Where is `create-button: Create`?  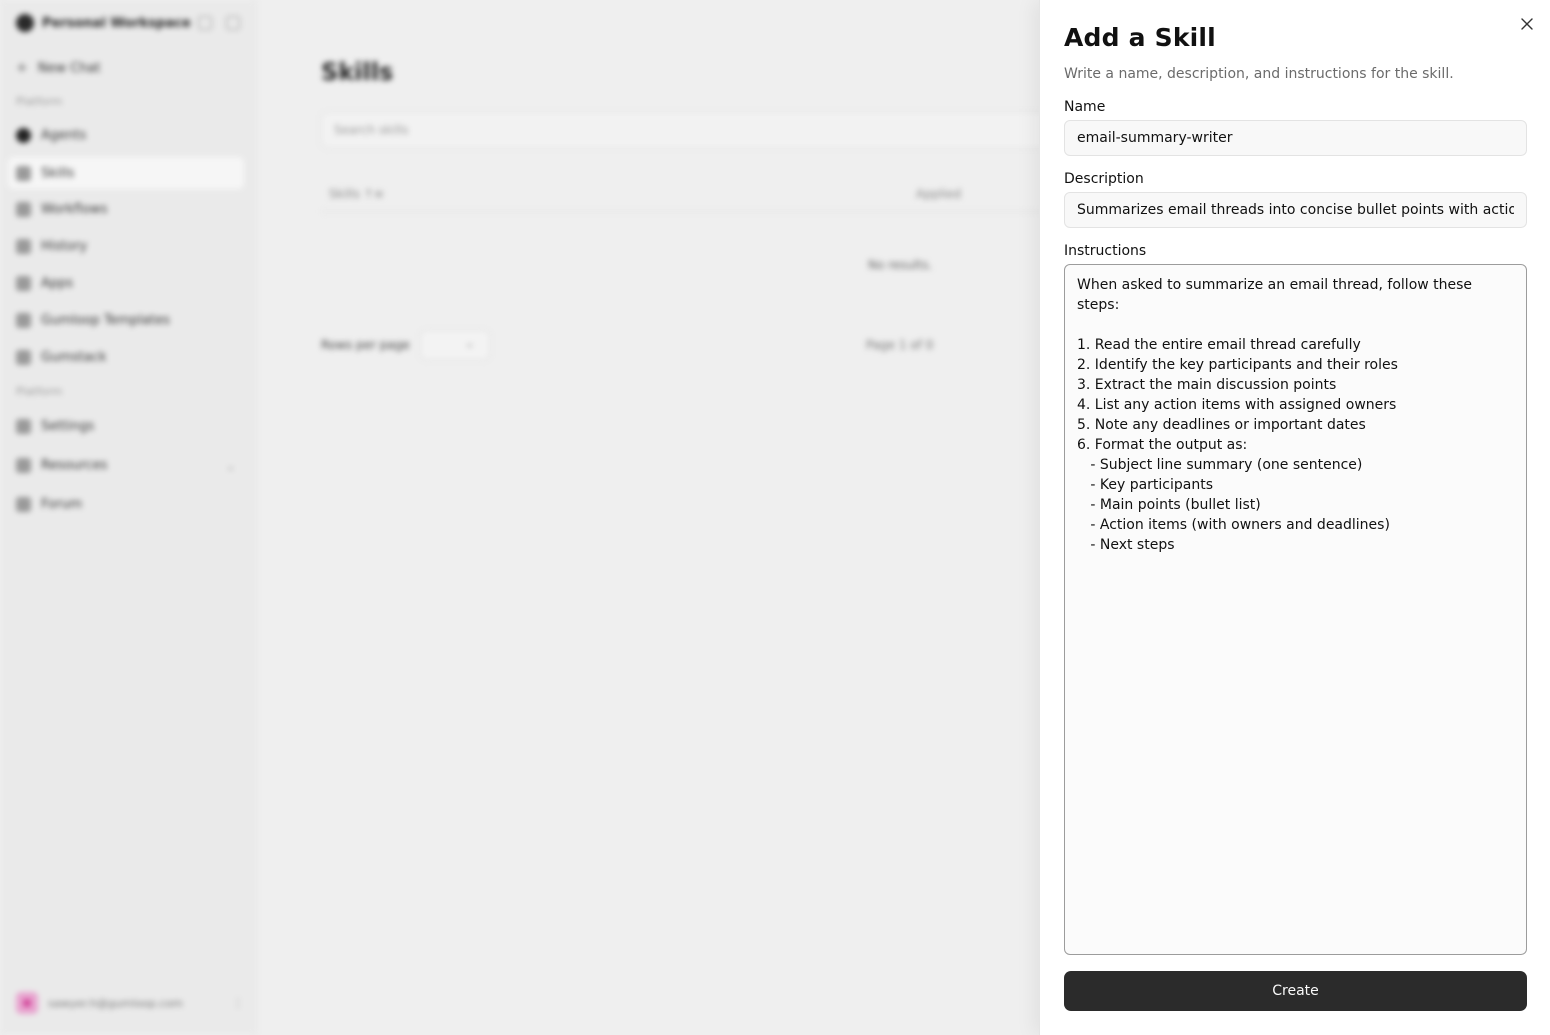
create-button: Create is located at coordinates (1295, 991).